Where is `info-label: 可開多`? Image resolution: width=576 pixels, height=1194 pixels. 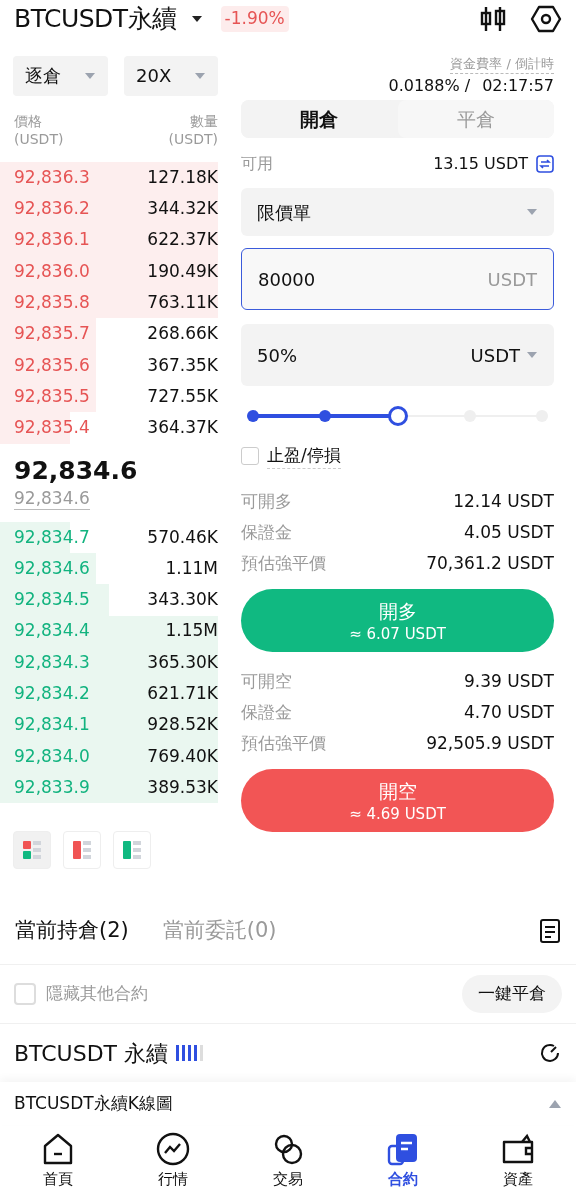 info-label: 可開多 is located at coordinates (266, 501).